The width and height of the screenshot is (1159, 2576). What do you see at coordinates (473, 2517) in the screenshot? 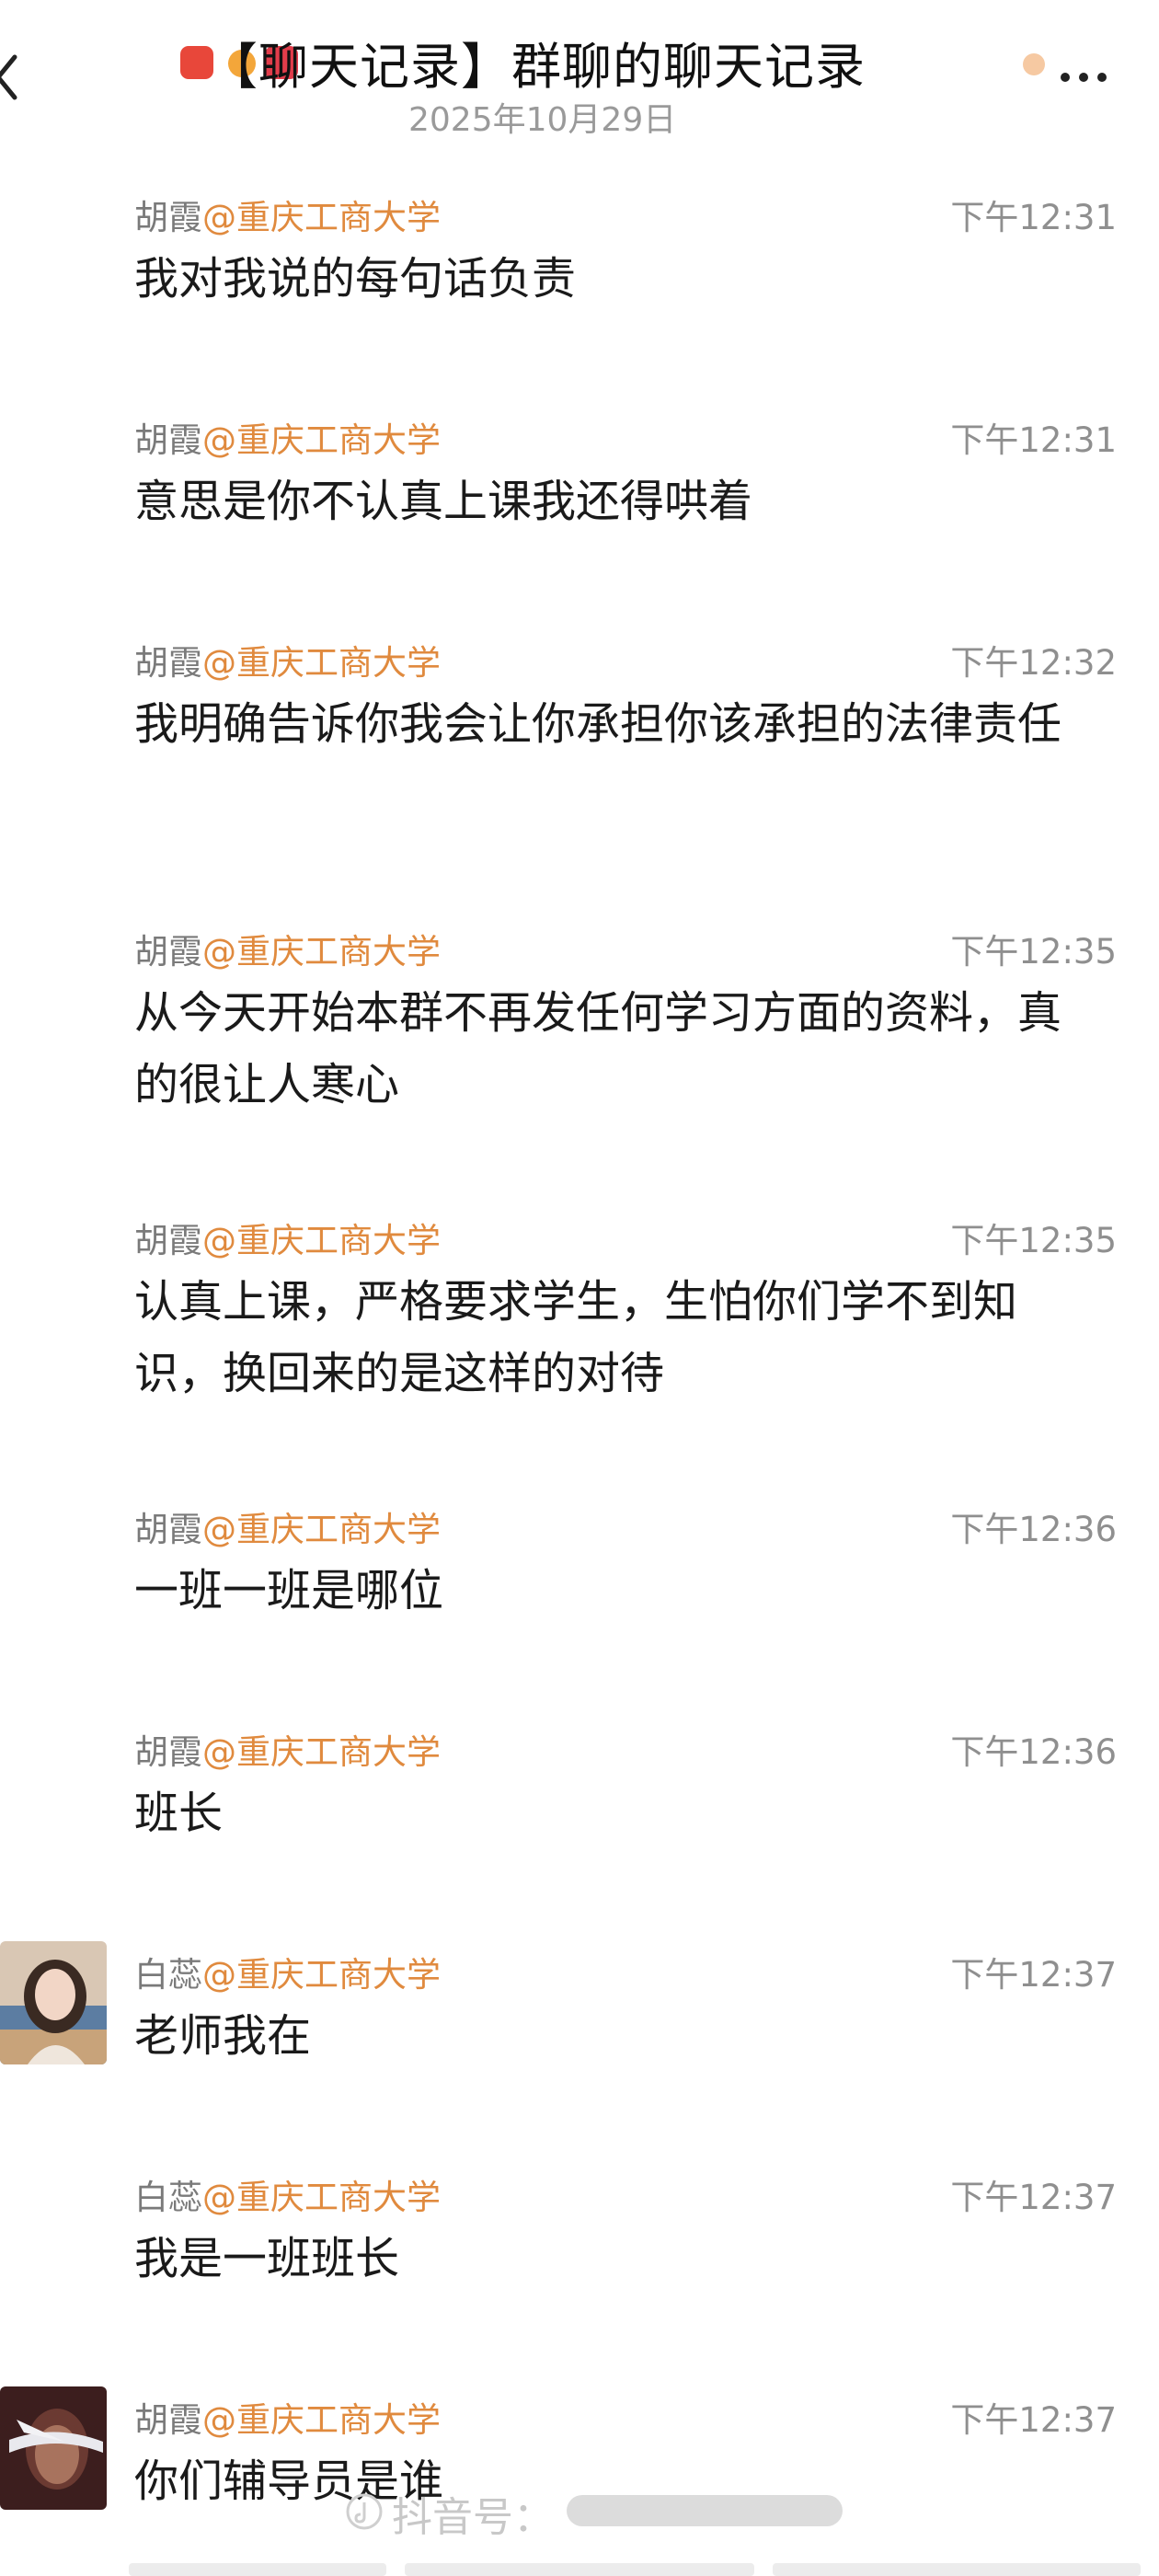
I see `watermark-text: 抖音号：` at bounding box center [473, 2517].